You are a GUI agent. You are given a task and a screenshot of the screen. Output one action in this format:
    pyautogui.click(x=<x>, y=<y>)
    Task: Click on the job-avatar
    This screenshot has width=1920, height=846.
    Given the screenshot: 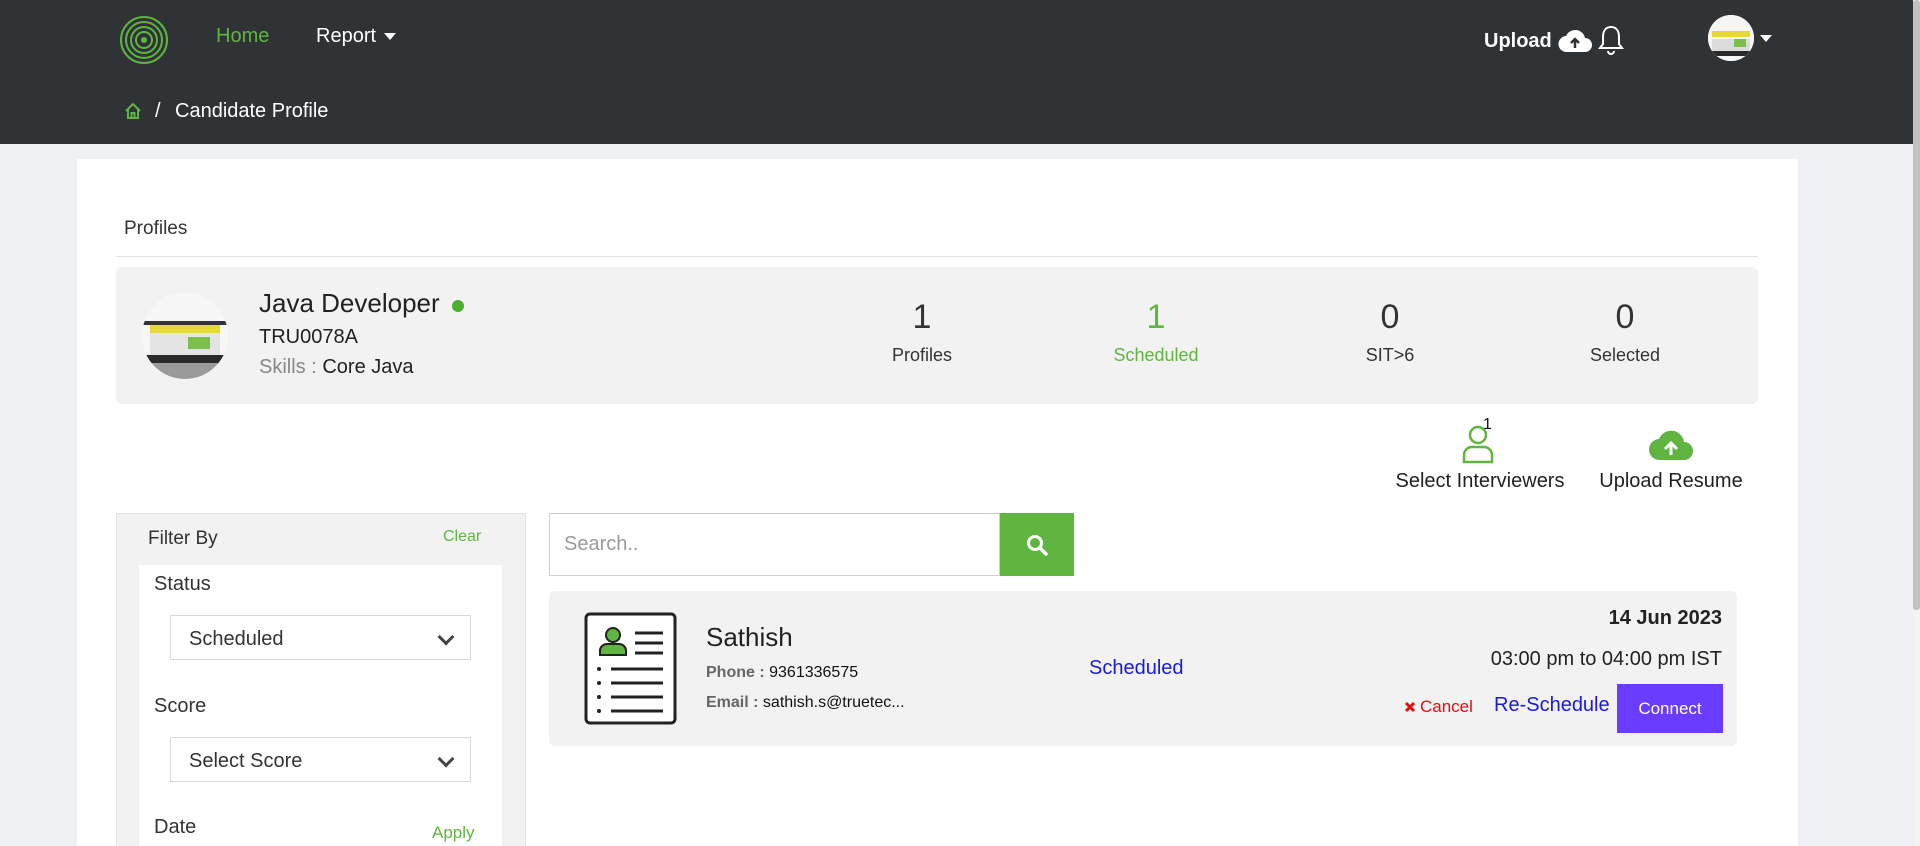 What is the action you would take?
    pyautogui.click(x=185, y=336)
    